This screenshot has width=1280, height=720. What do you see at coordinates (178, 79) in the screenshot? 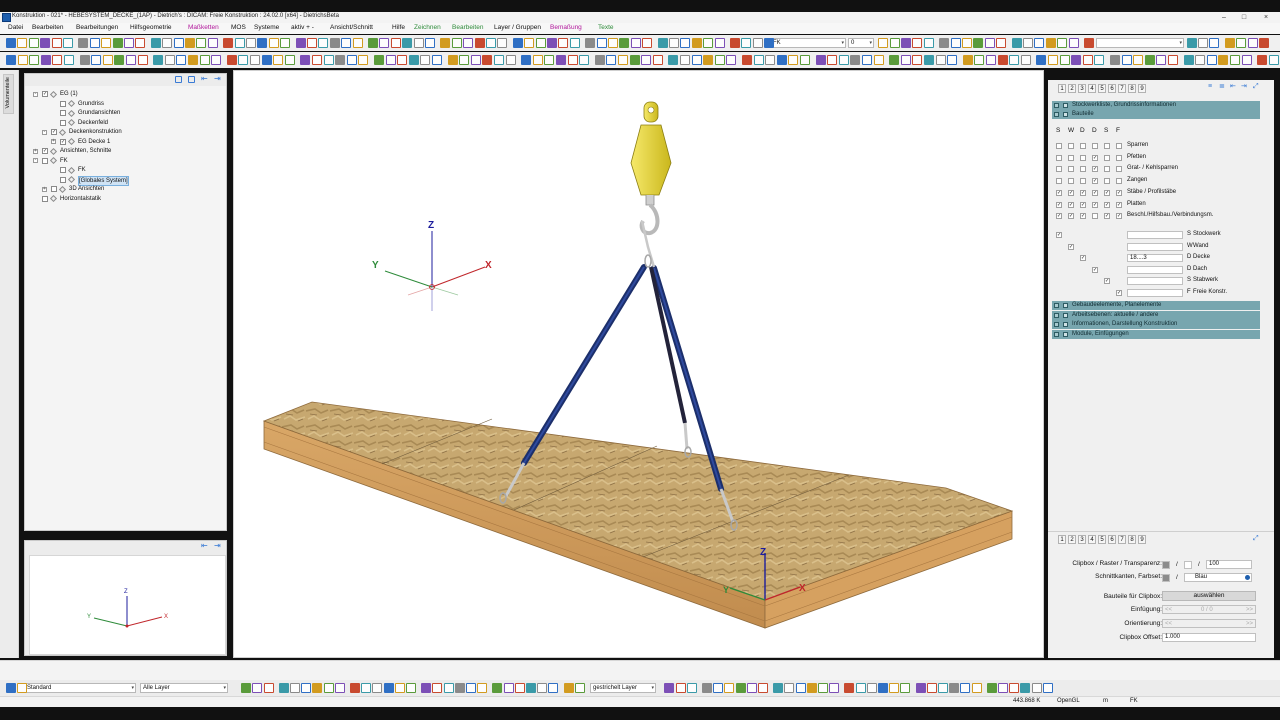
I see `check-all-icon` at bounding box center [178, 79].